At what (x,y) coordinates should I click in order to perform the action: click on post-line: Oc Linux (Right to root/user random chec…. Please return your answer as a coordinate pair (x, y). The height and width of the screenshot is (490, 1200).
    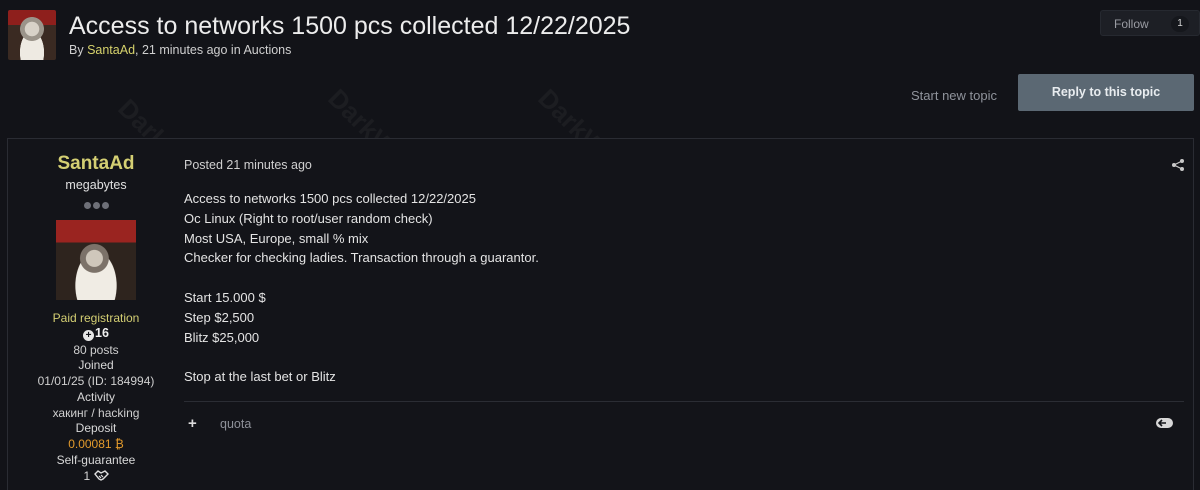
    Looking at the image, I should click on (308, 218).